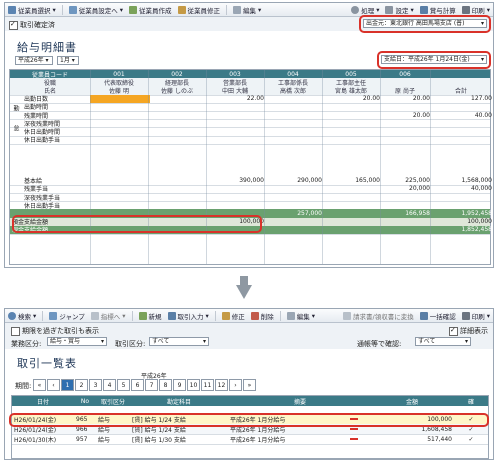  I want to click on confirmed-checkbox, so click(13, 25).